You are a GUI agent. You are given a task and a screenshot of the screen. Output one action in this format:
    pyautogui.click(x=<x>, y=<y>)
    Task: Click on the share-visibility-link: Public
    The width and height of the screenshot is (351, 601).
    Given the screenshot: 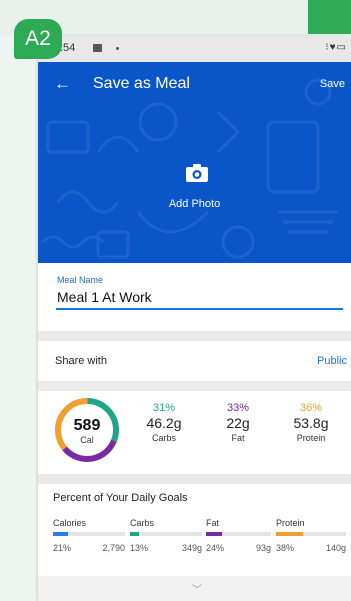 What is the action you would take?
    pyautogui.click(x=332, y=361)
    